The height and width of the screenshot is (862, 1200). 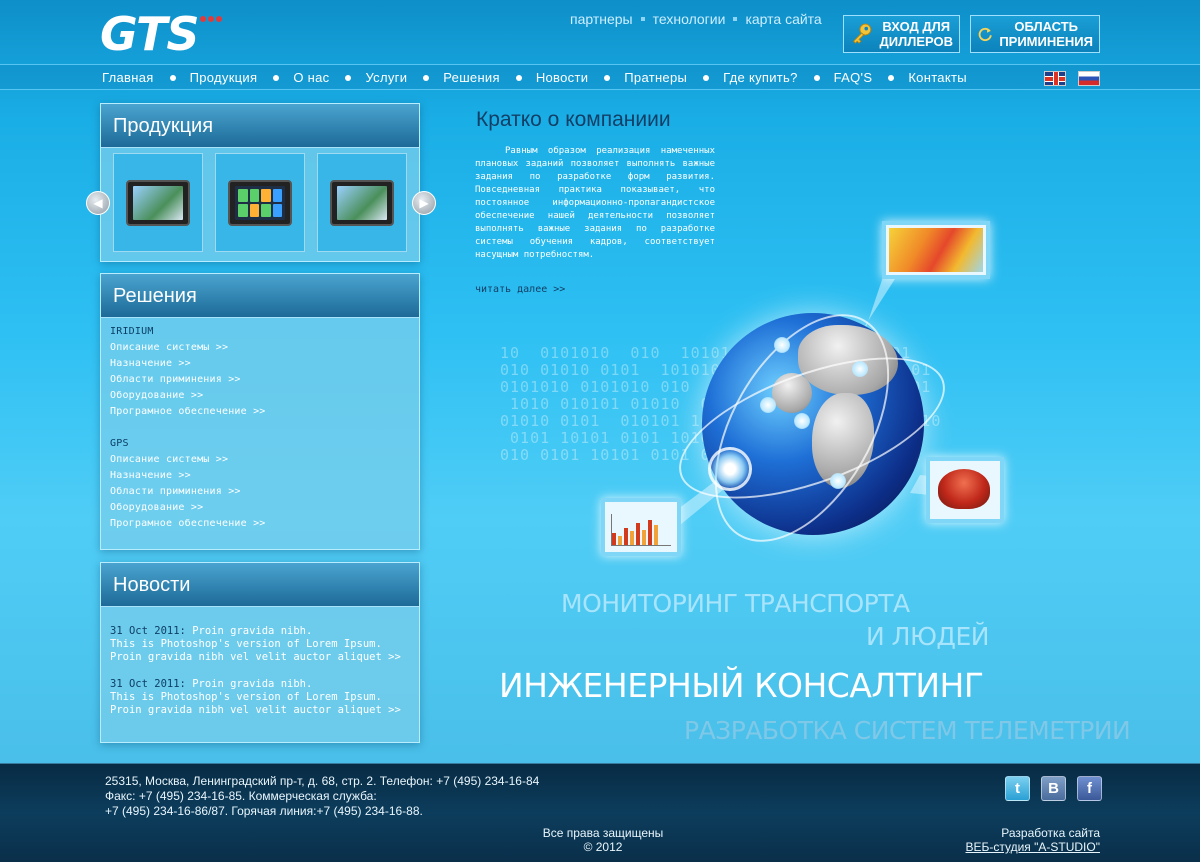 I want to click on glow-node-icon, so click(x=730, y=469).